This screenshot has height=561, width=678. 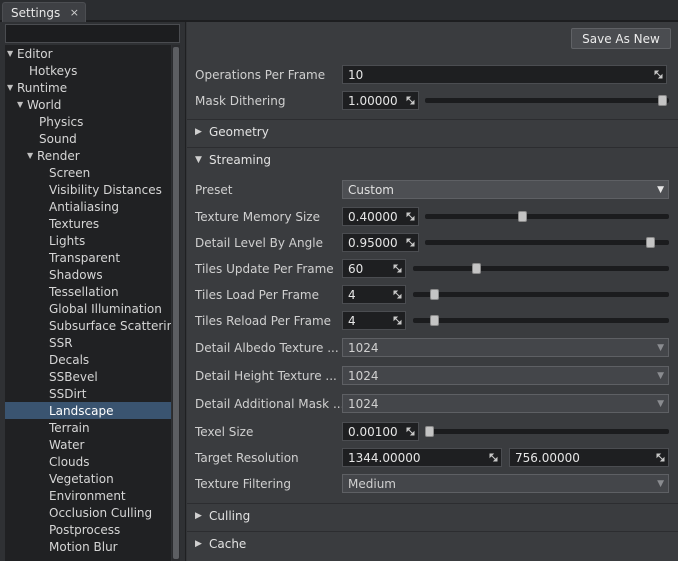 I want to click on tree-item-subsurface-scattering: Subsurface Scattering, so click(x=88, y=325).